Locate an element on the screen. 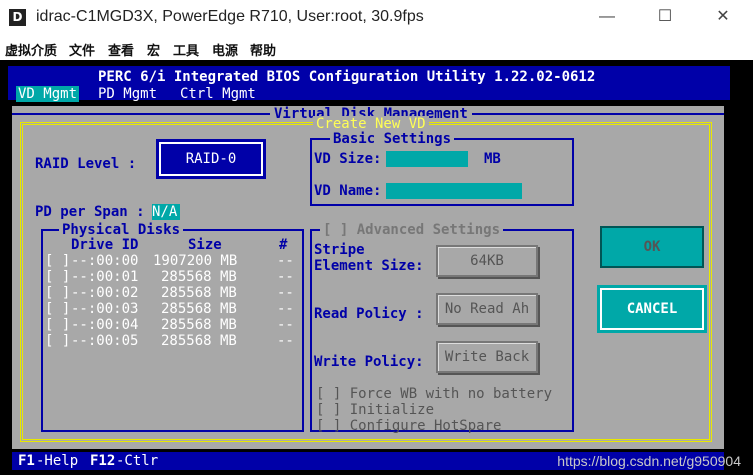 The image size is (753, 475). key-f1: F1 is located at coordinates (26, 461).